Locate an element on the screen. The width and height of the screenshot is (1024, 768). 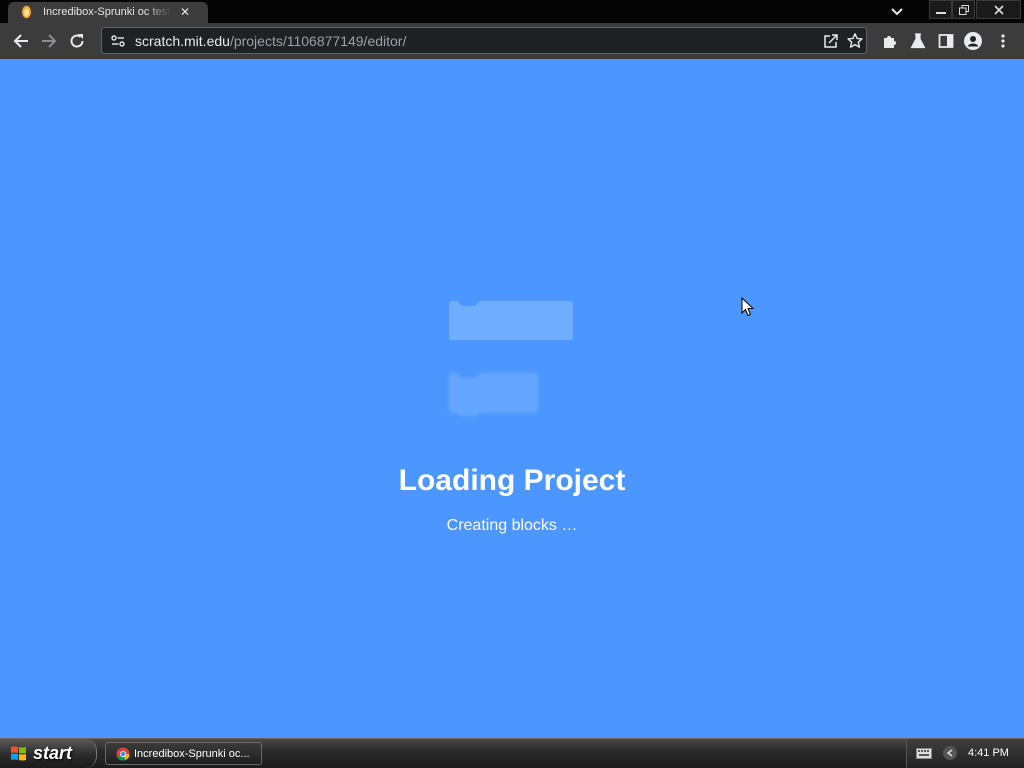
tray-expand-button is located at coordinates (950, 753).